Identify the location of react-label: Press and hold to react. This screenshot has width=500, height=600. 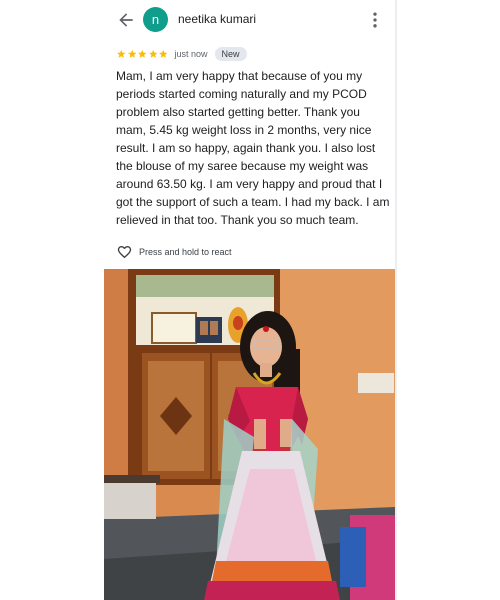
(185, 252).